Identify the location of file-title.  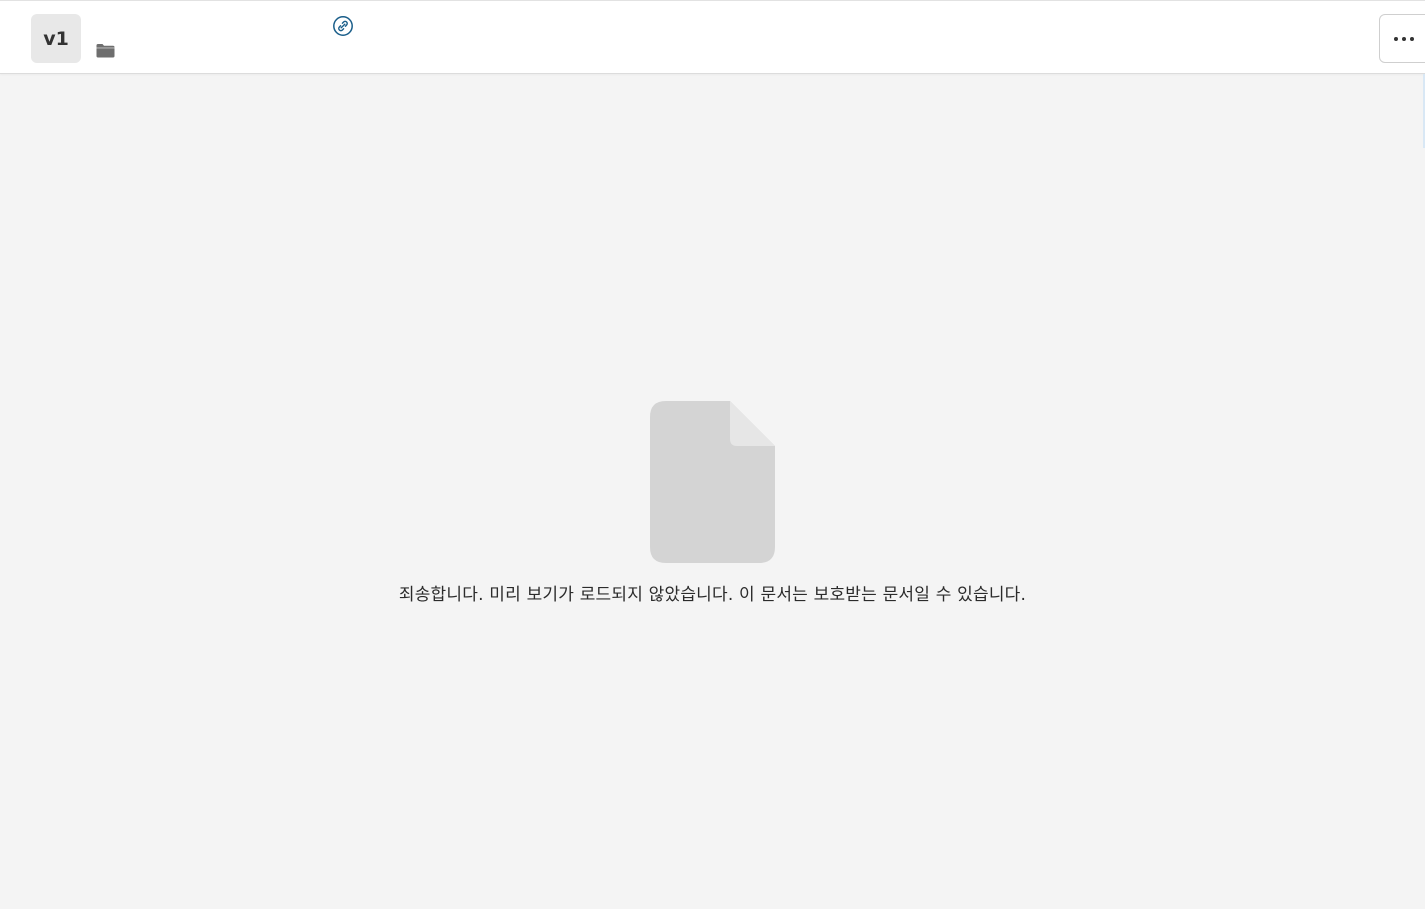
(211, 27).